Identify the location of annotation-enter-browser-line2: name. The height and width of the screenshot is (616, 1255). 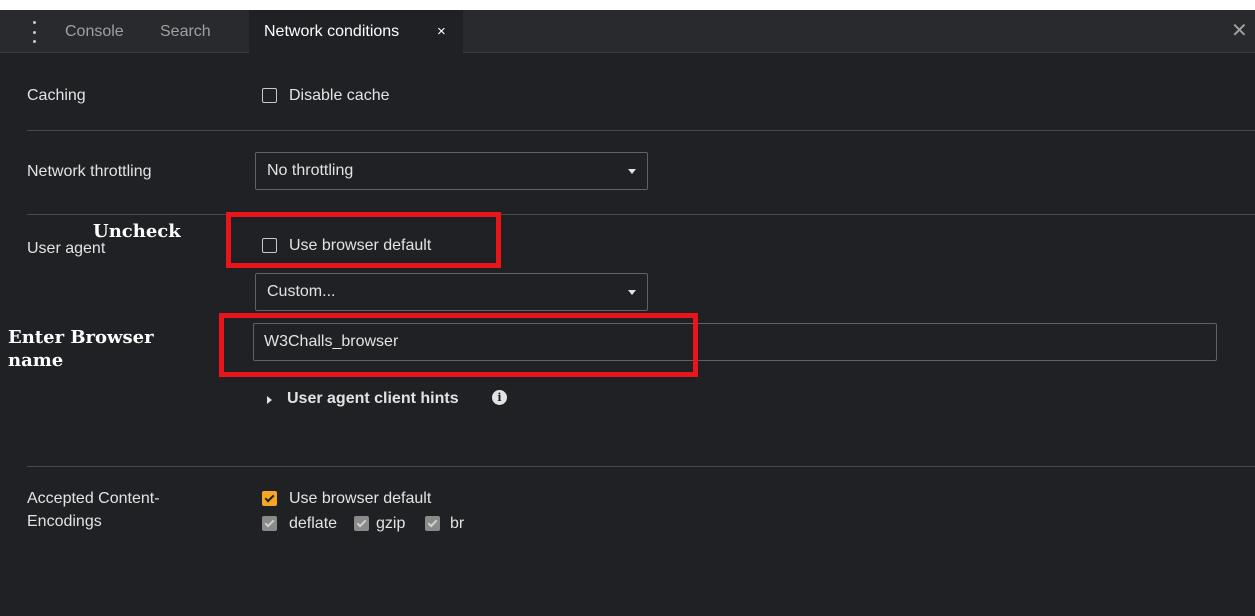
(36, 360).